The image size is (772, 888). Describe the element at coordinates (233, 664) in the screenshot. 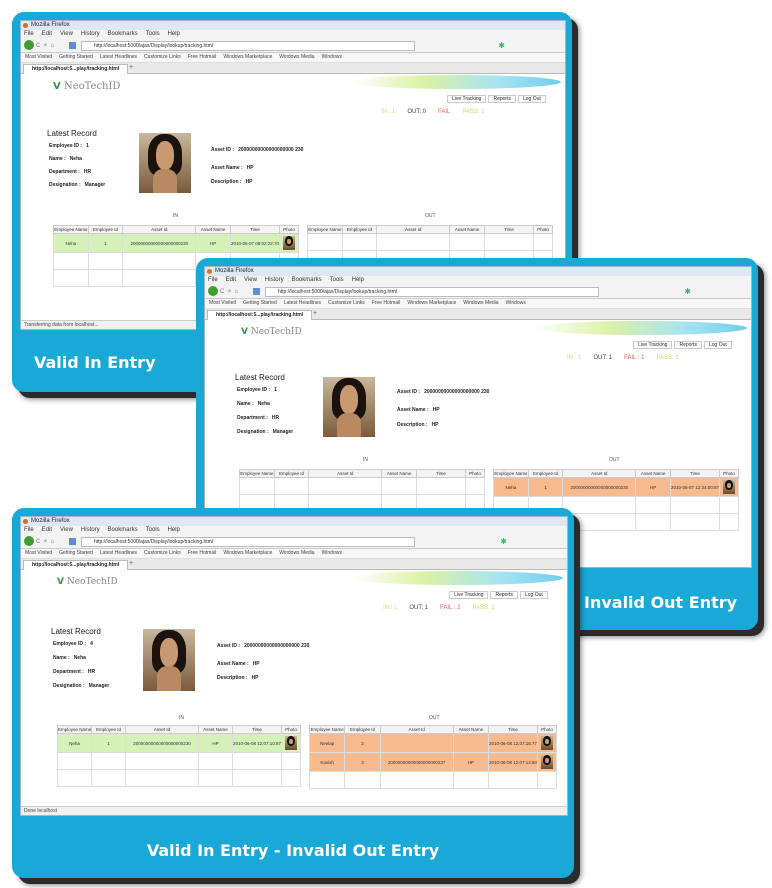

I see `label: Asset Name :` at that location.